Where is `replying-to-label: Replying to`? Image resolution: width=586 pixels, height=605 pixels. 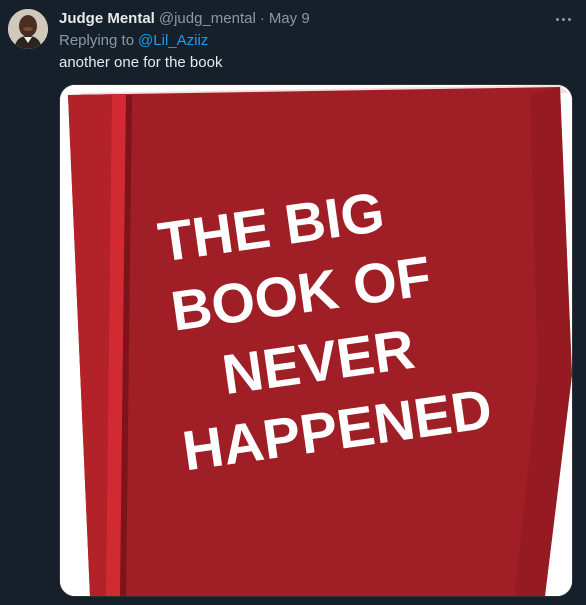 replying-to-label: Replying to is located at coordinates (97, 40).